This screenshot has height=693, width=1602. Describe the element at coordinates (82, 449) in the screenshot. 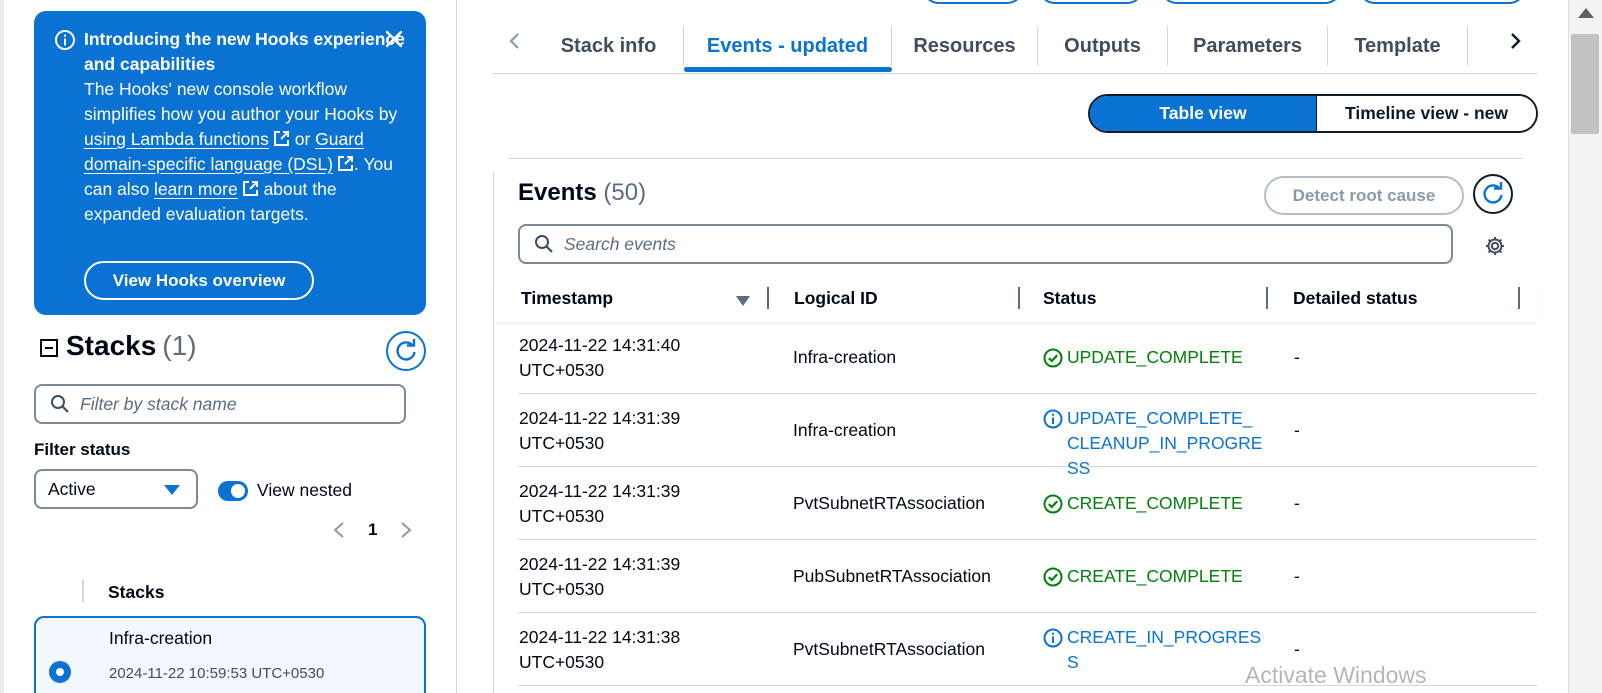

I see `filter-status-label: Filter status` at that location.